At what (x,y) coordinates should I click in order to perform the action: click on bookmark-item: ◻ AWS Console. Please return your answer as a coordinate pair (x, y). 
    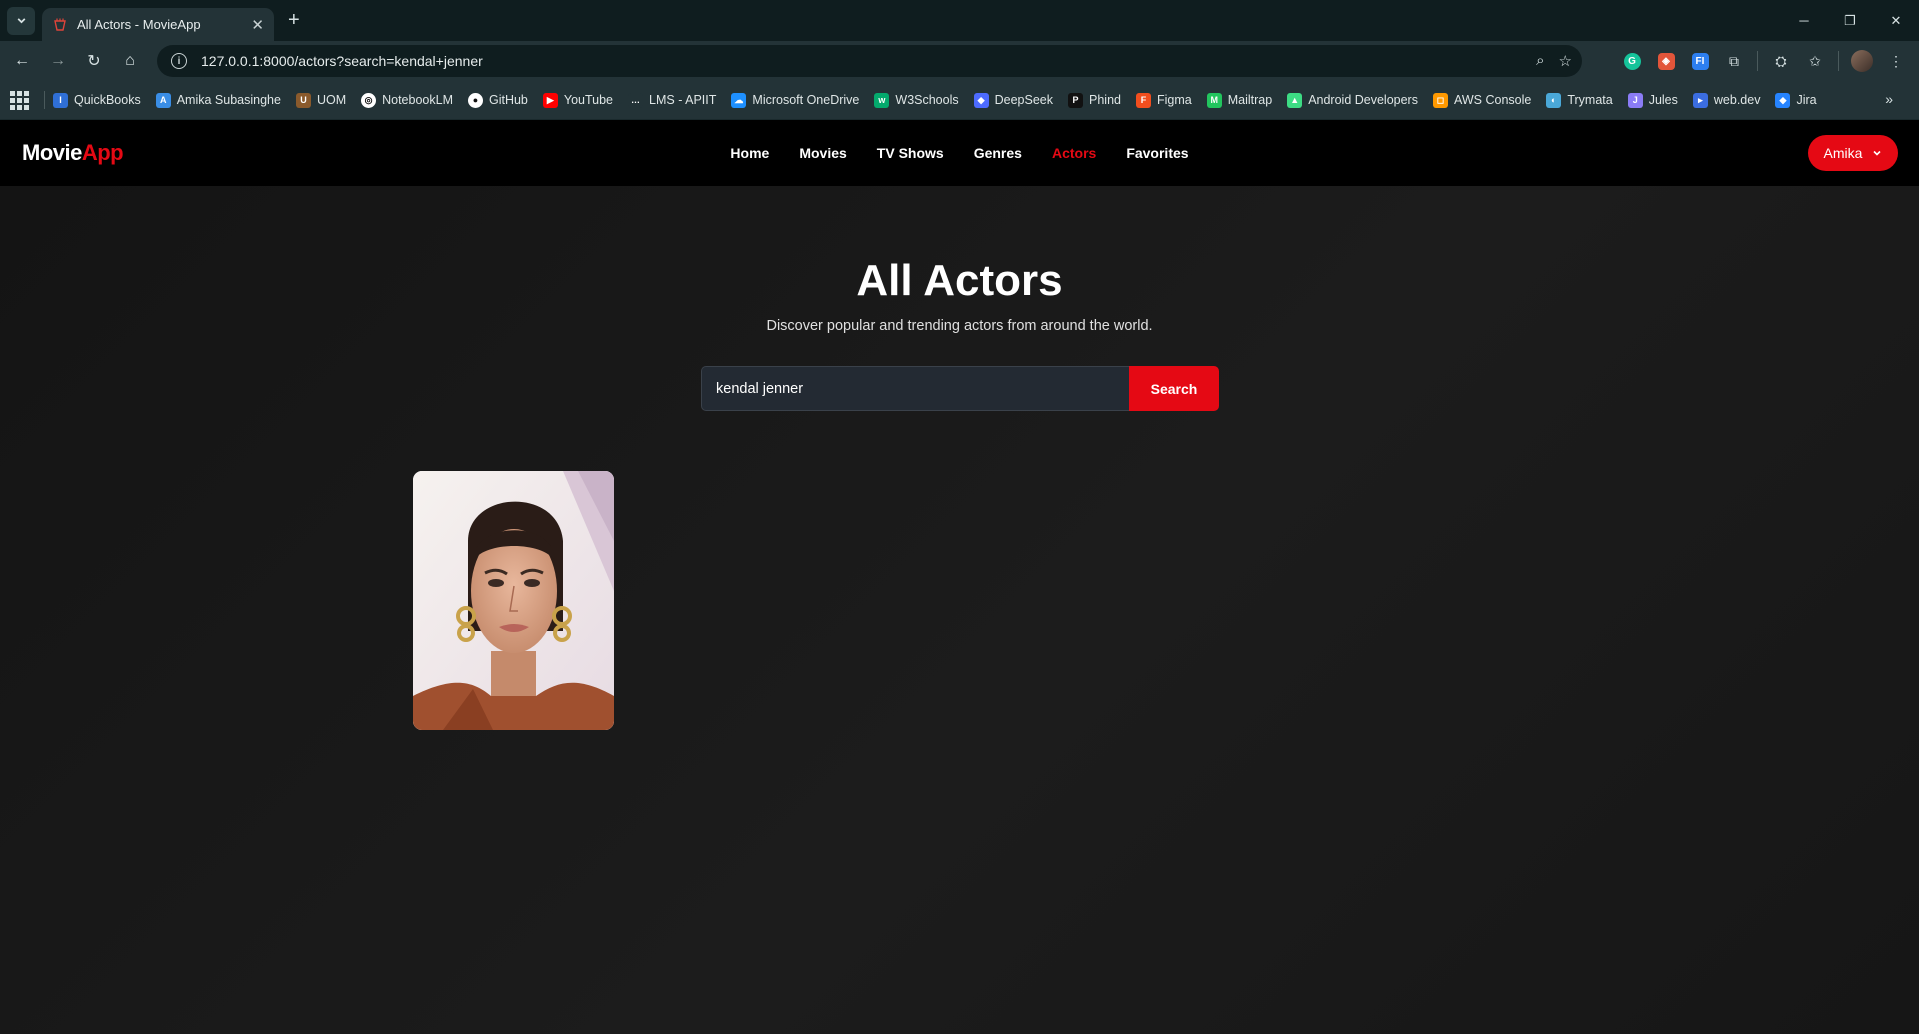
    Looking at the image, I should click on (1482, 100).